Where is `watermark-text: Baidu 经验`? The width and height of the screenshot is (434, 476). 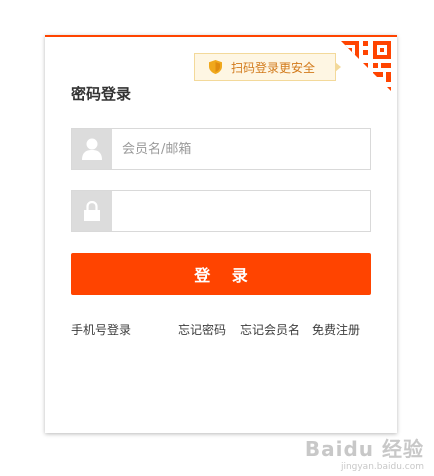 watermark-text: Baidu 经验 is located at coordinates (364, 449).